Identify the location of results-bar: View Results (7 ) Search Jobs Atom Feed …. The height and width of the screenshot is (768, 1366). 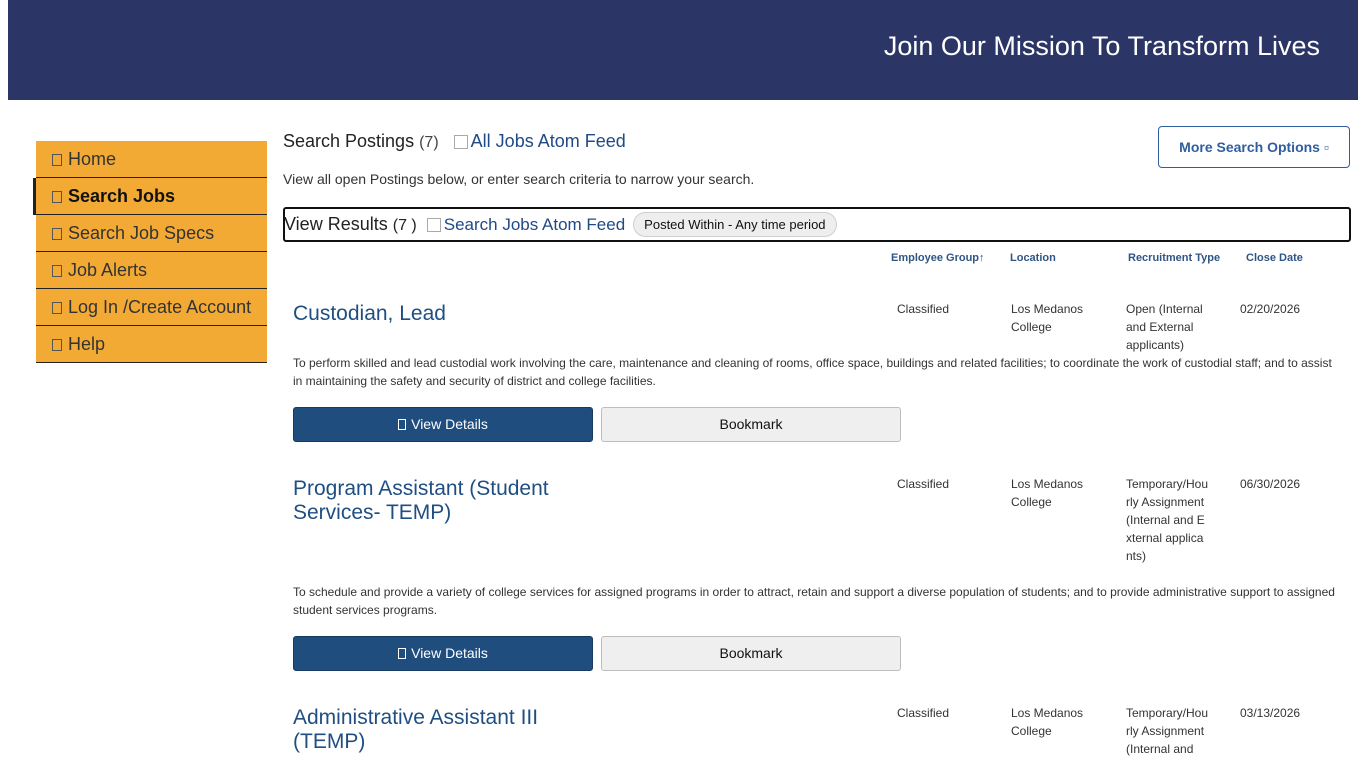
(817, 224).